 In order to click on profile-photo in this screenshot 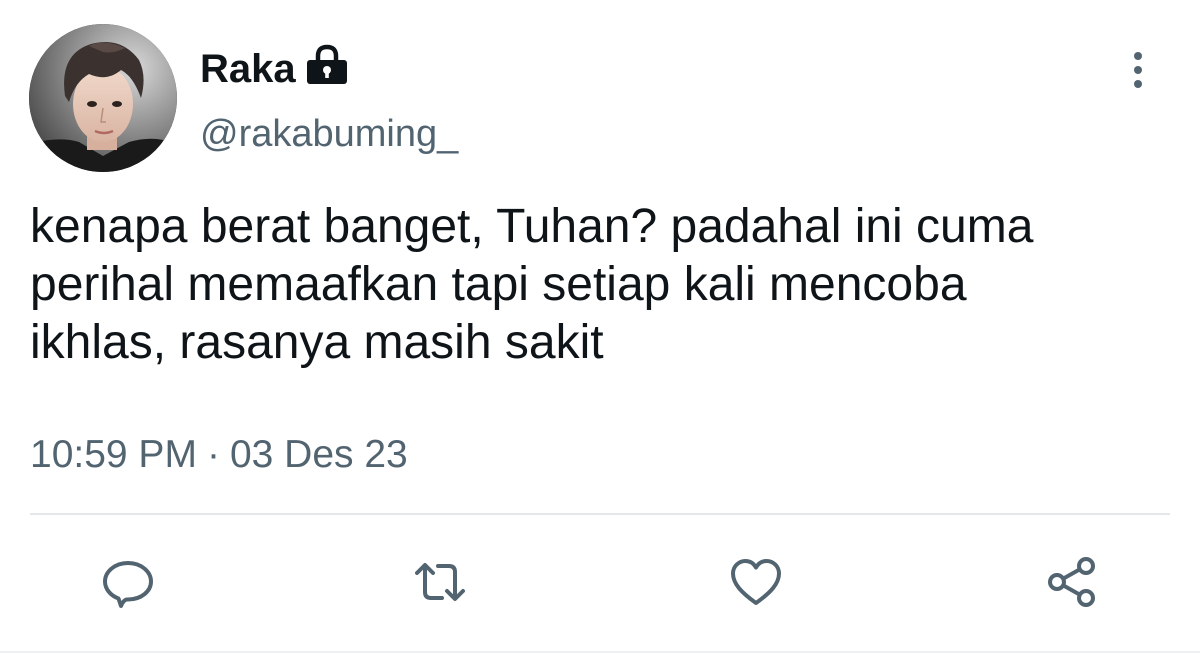, I will do `click(103, 98)`.